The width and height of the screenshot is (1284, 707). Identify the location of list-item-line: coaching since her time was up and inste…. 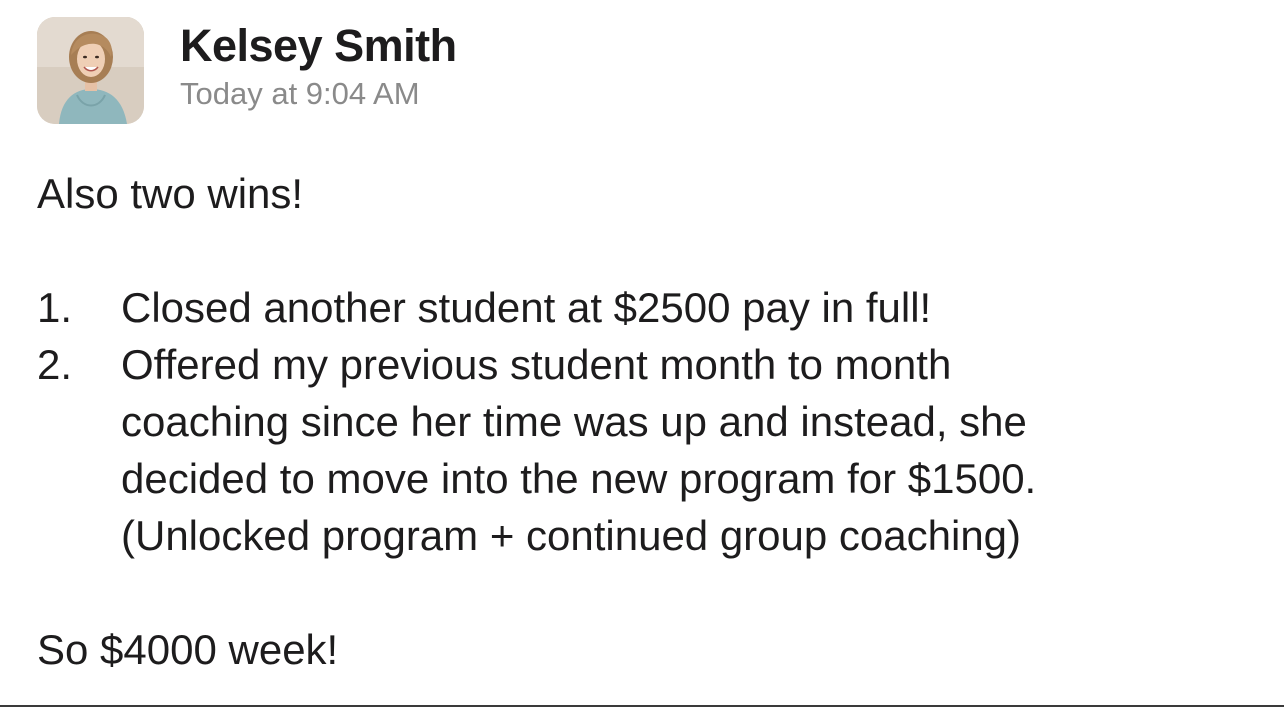
(574, 421).